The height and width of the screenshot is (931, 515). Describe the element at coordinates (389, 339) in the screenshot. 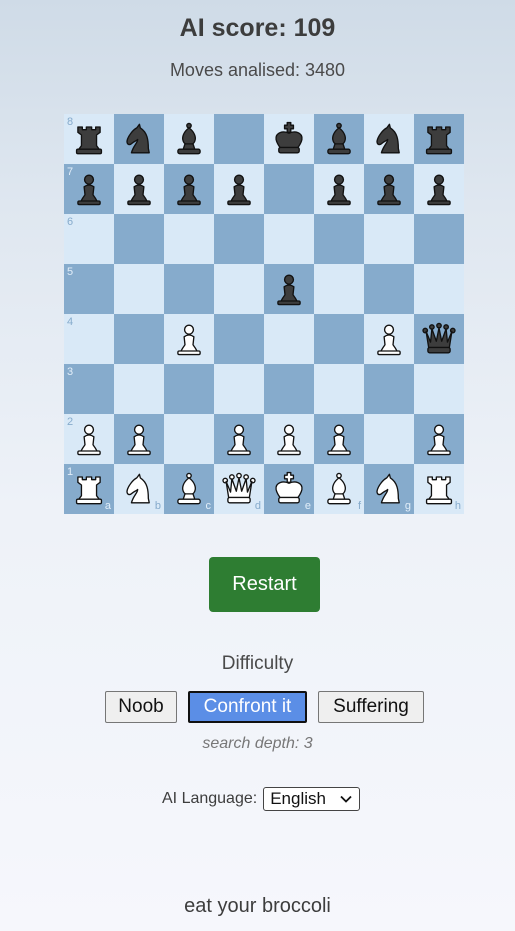

I see `square-g4` at that location.